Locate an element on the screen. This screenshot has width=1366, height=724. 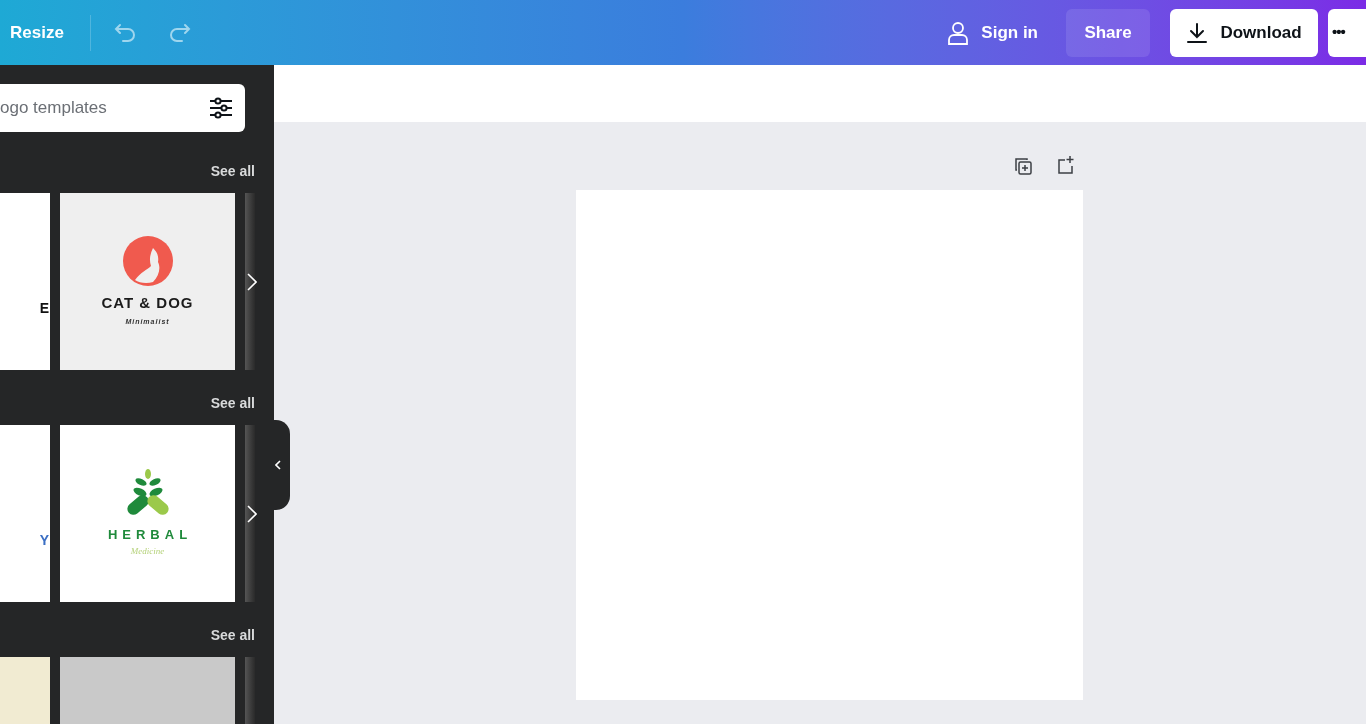
duplicate-page-icon is located at coordinates (1023, 166).